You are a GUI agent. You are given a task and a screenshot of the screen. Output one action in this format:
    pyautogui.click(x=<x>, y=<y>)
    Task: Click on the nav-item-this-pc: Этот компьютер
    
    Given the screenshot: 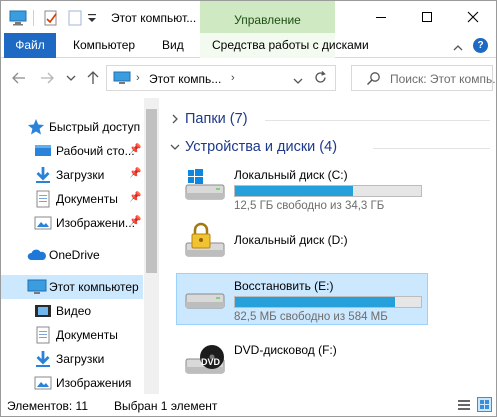 What is the action you would take?
    pyautogui.click(x=72, y=287)
    